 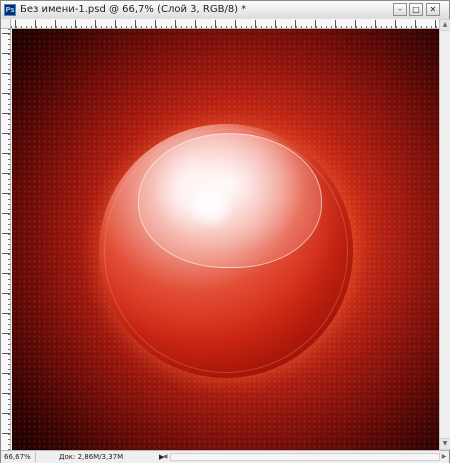 What do you see at coordinates (6, 239) in the screenshot?
I see `vertical-ruler` at bounding box center [6, 239].